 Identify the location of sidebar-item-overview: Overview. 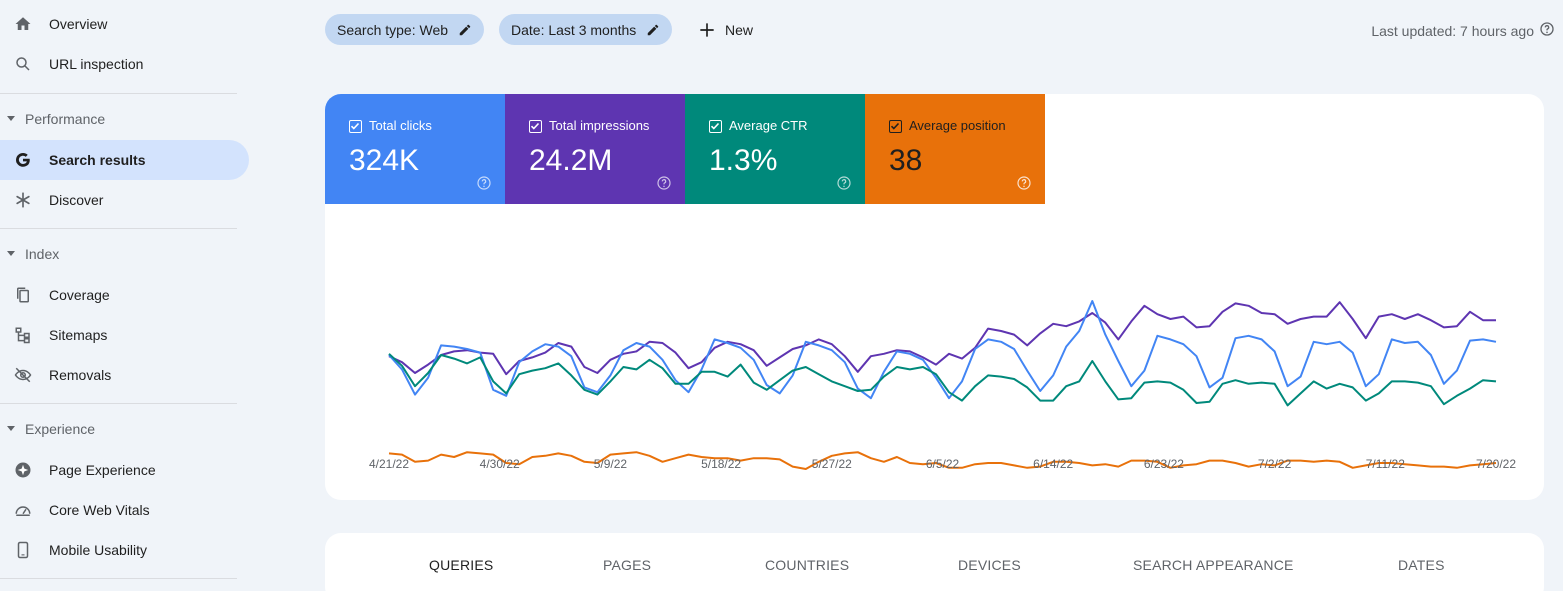
(124, 24).